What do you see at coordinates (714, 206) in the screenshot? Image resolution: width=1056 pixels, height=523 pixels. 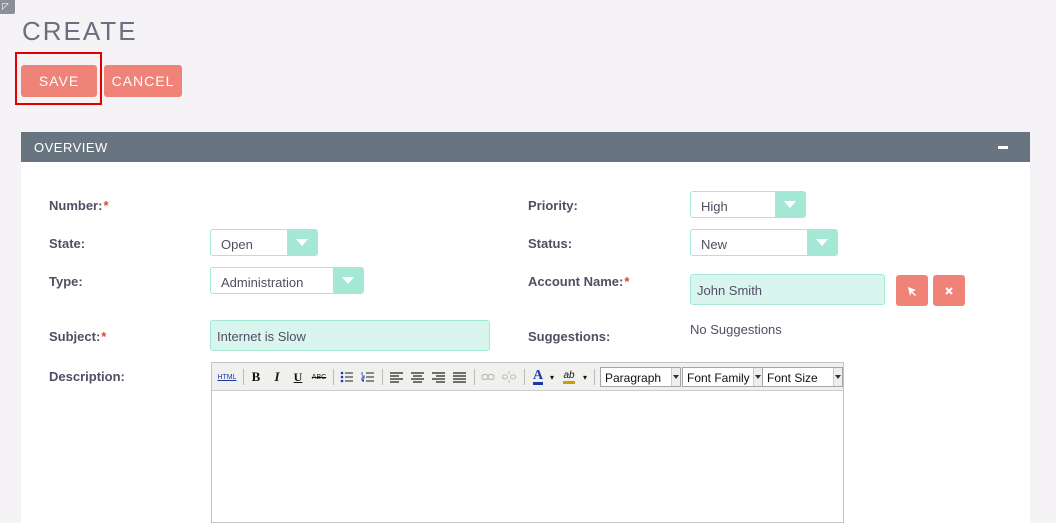 I see `priority-select-value: High` at bounding box center [714, 206].